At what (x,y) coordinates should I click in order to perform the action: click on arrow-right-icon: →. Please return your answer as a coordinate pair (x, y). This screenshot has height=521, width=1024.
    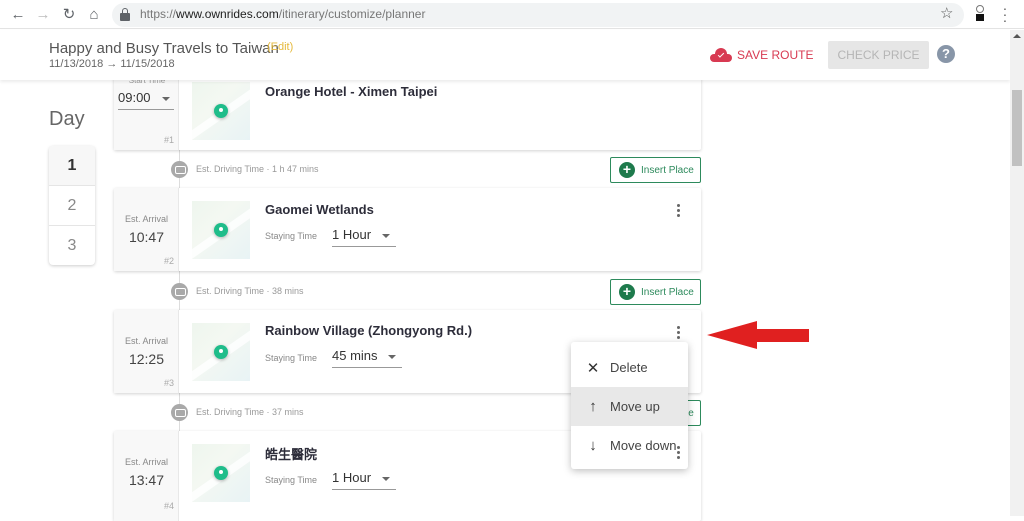
    Looking at the image, I should click on (112, 64).